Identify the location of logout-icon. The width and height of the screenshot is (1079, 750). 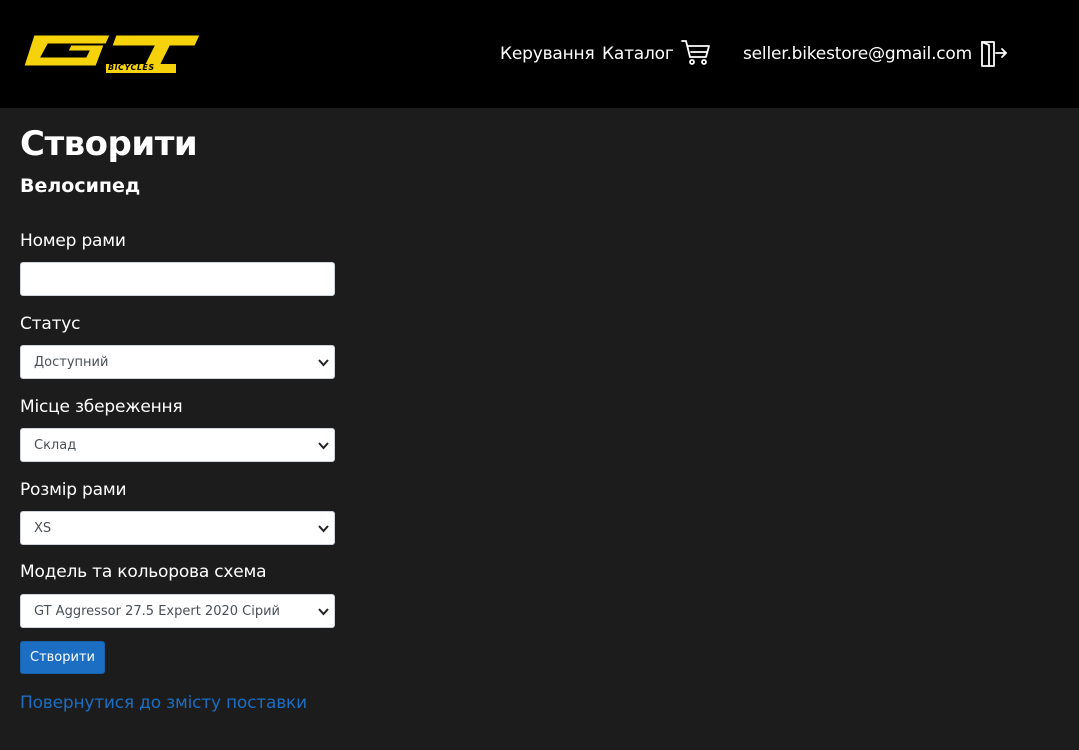
(994, 56).